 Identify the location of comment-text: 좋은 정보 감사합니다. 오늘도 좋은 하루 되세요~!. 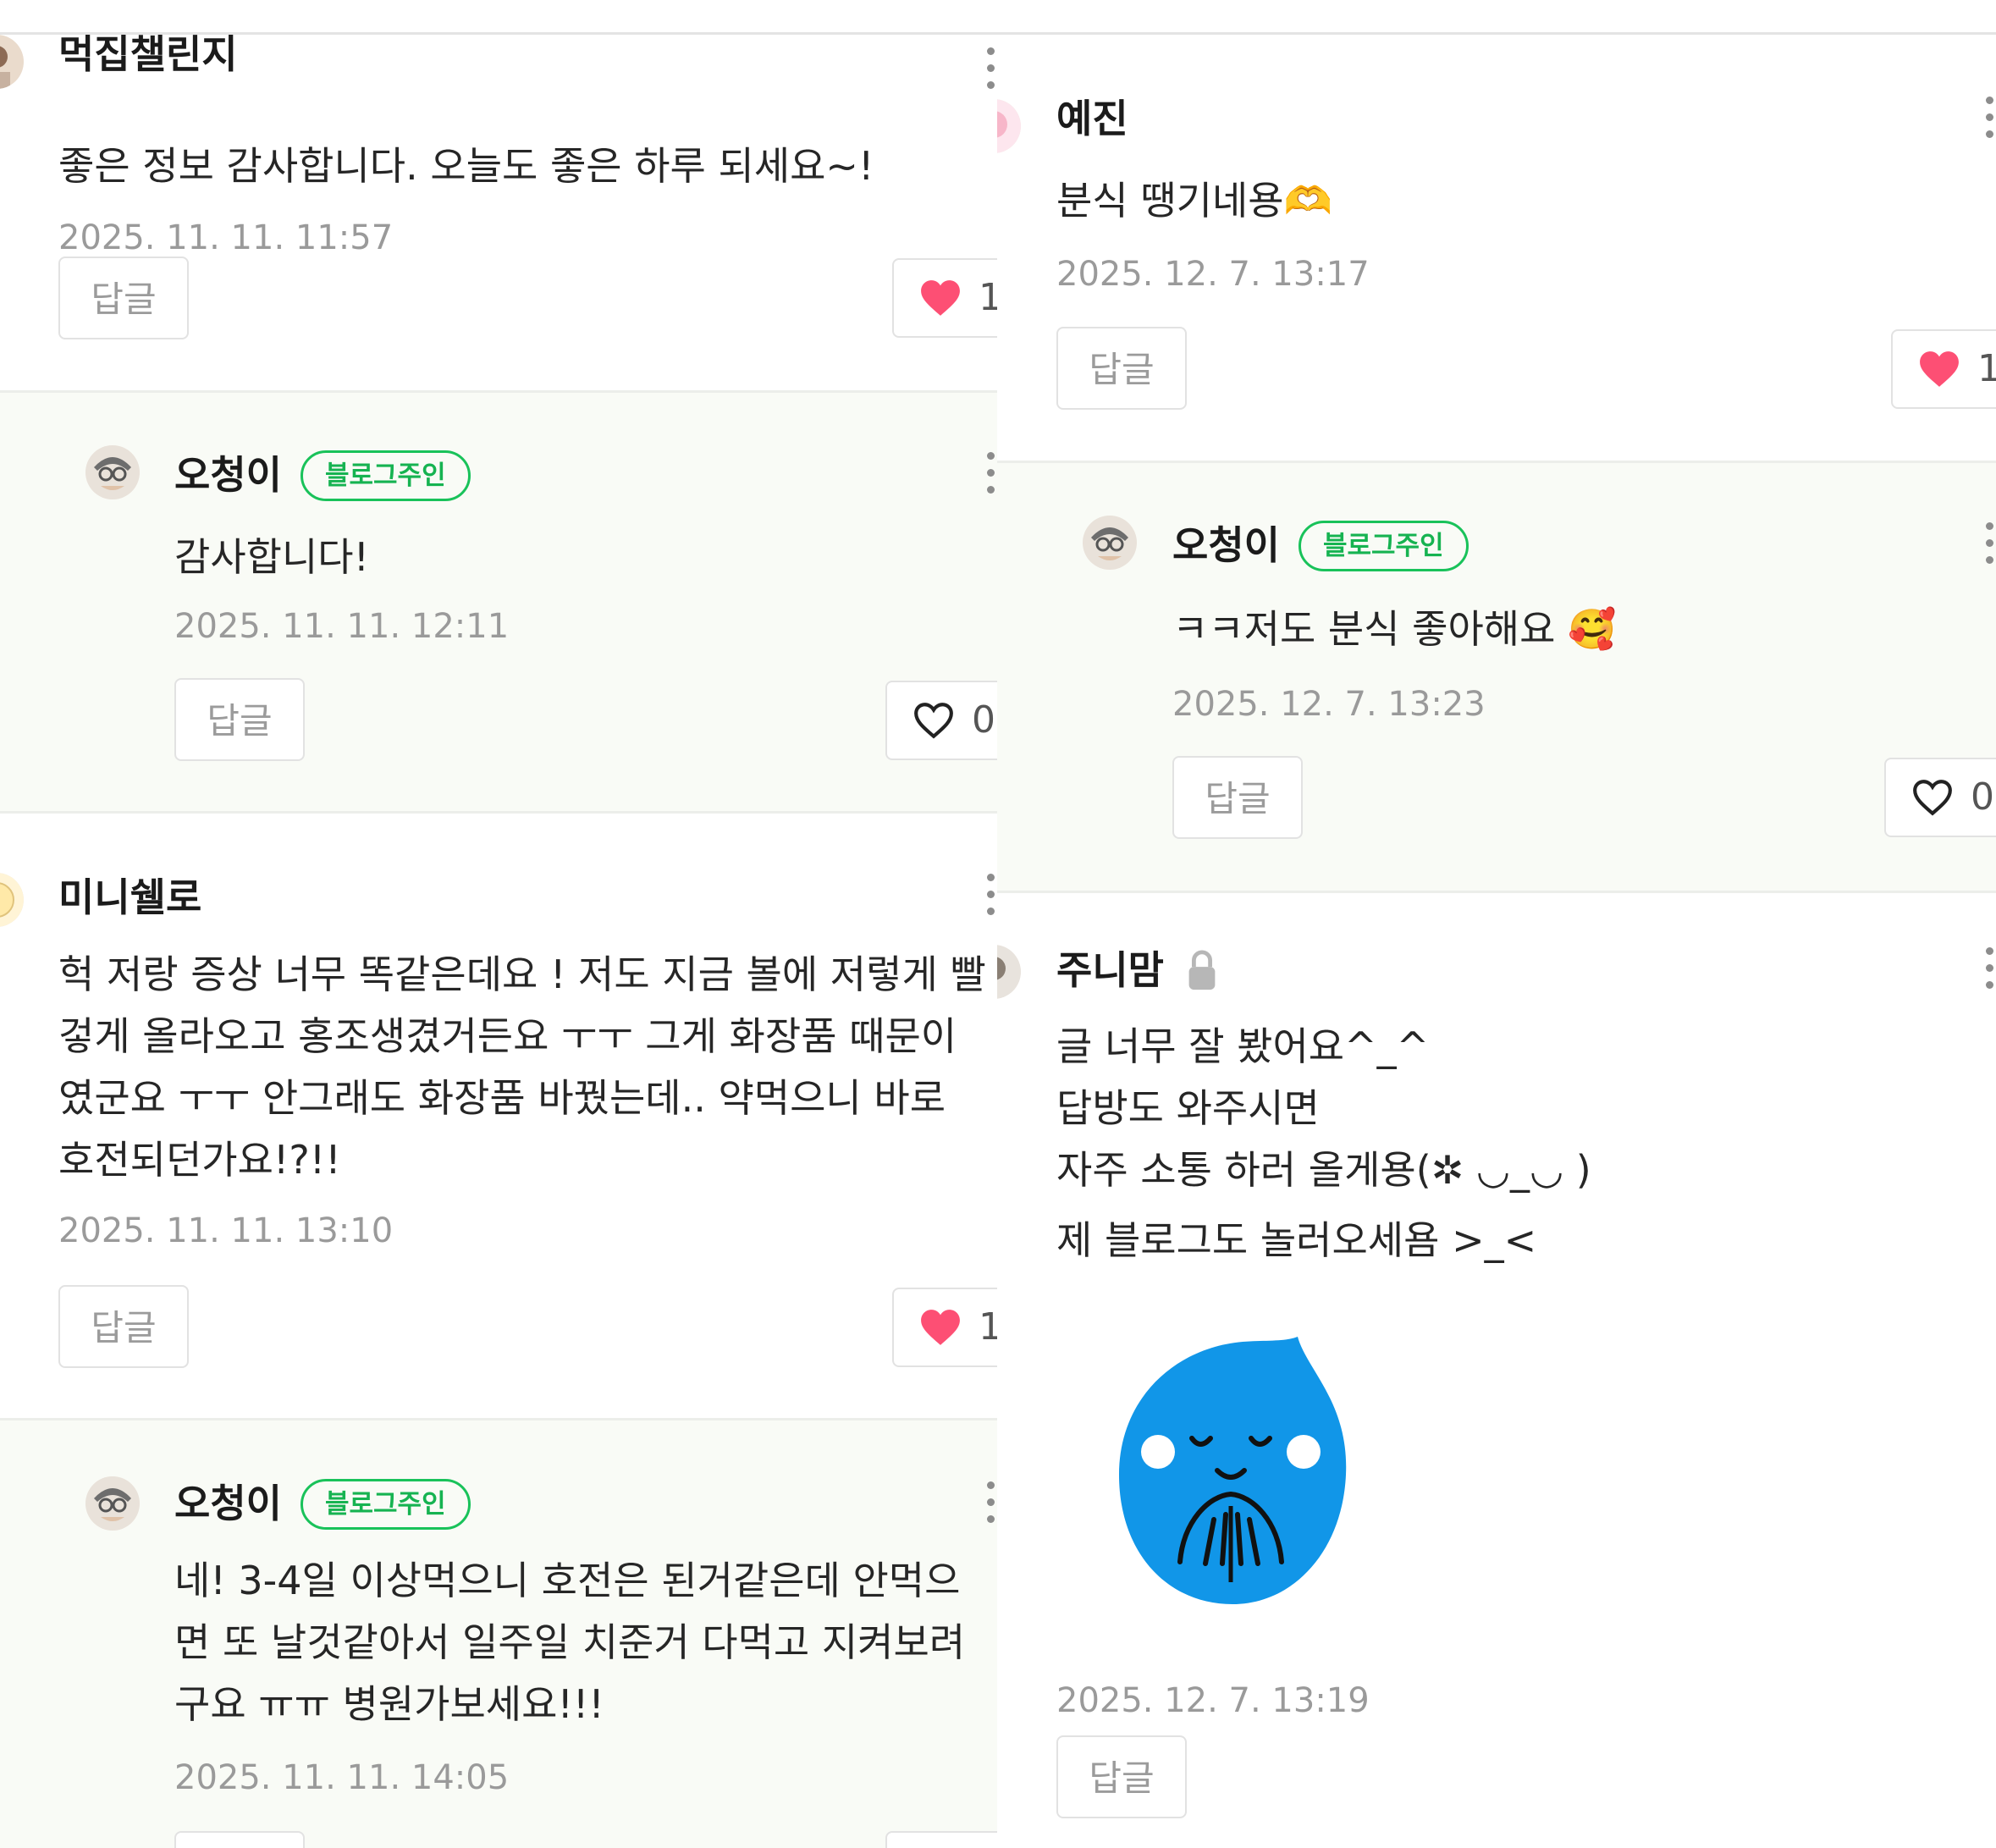
(466, 166).